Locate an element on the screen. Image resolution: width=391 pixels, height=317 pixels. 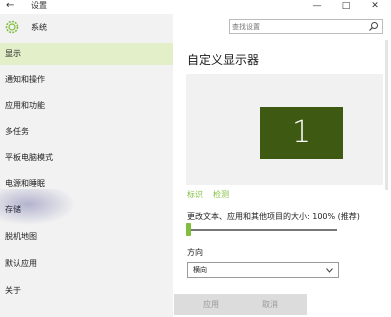
sidebar-item-tablet-mode: 平板电脑模式 is located at coordinates (86, 158).